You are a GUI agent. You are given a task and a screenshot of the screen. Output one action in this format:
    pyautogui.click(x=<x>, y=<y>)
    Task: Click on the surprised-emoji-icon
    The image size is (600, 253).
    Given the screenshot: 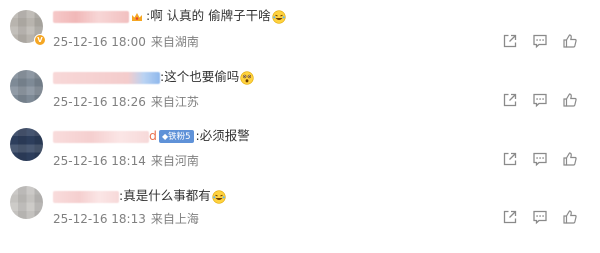 What is the action you would take?
    pyautogui.click(x=247, y=77)
    